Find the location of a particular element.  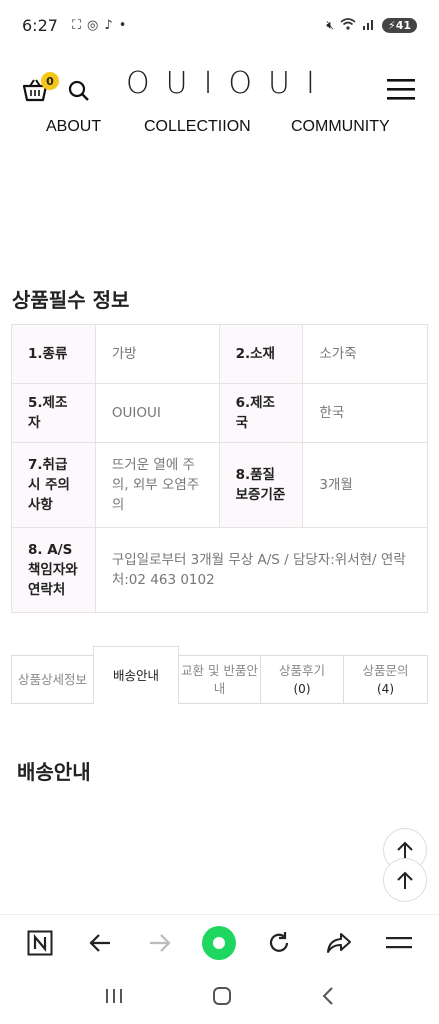

forward-arrow-icon is located at coordinates (160, 943).